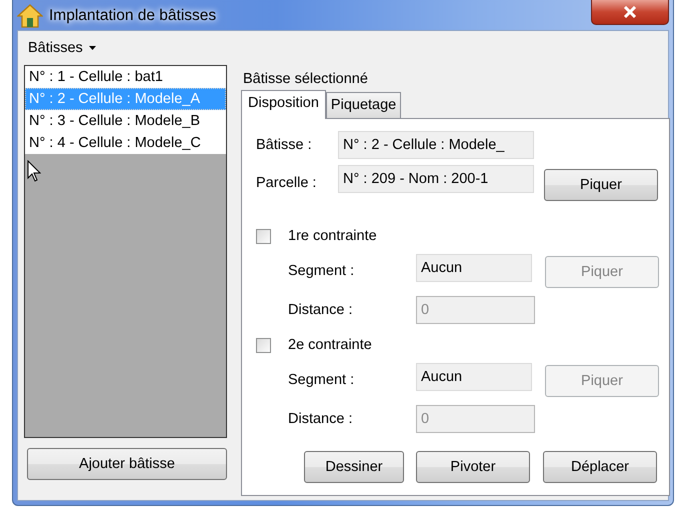 Image resolution: width=678 pixels, height=509 pixels. I want to click on add-building-button: Ajouter bâtisse, so click(127, 464).